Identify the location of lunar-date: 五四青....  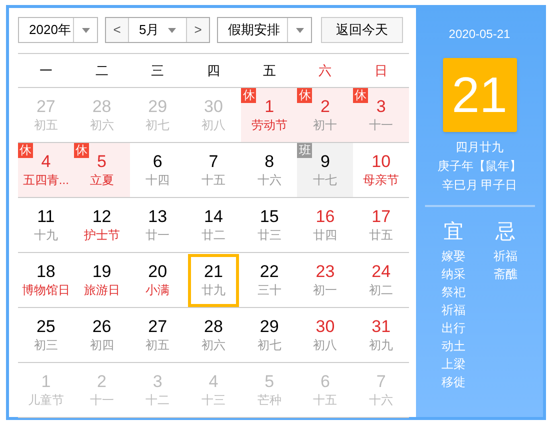
(45, 180).